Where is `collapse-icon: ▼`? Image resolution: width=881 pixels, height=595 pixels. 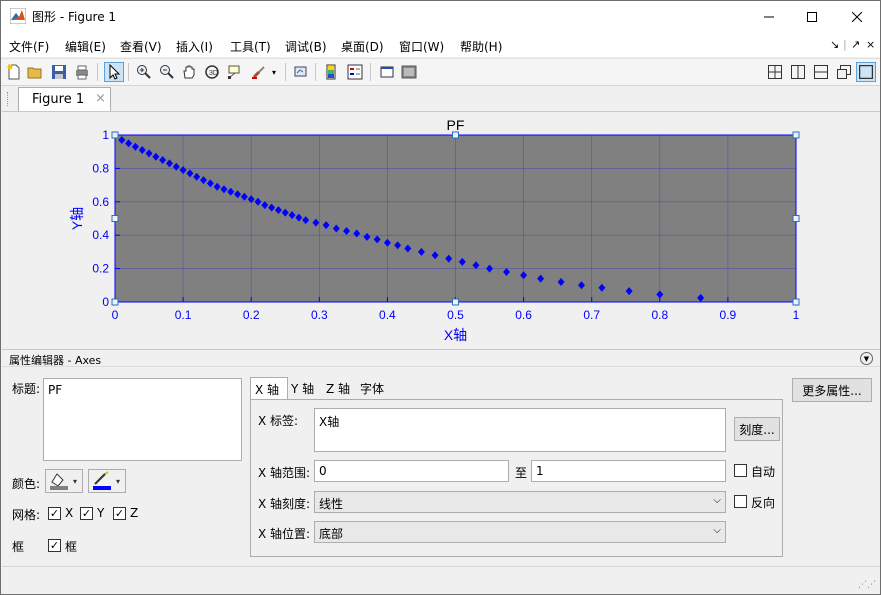 collapse-icon: ▼ is located at coordinates (866, 358).